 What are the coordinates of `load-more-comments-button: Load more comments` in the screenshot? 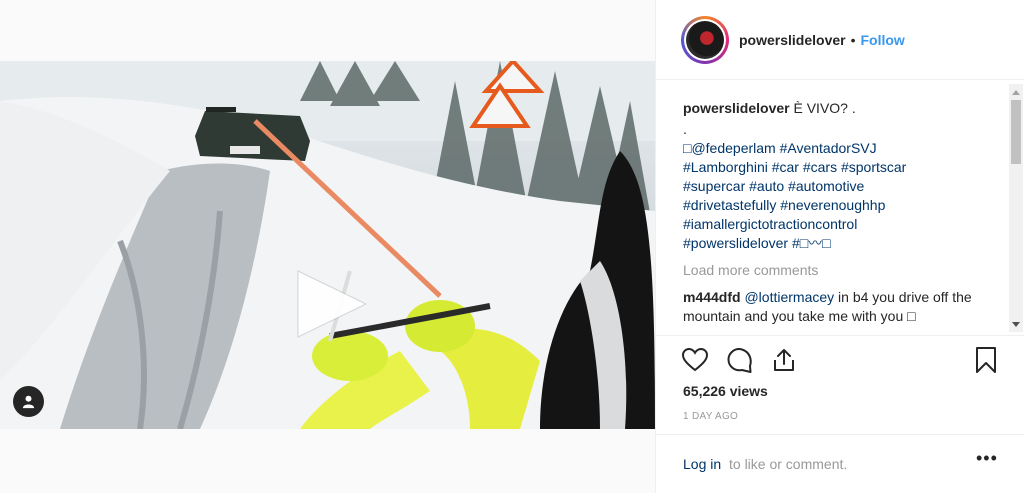 It's located at (843, 270).